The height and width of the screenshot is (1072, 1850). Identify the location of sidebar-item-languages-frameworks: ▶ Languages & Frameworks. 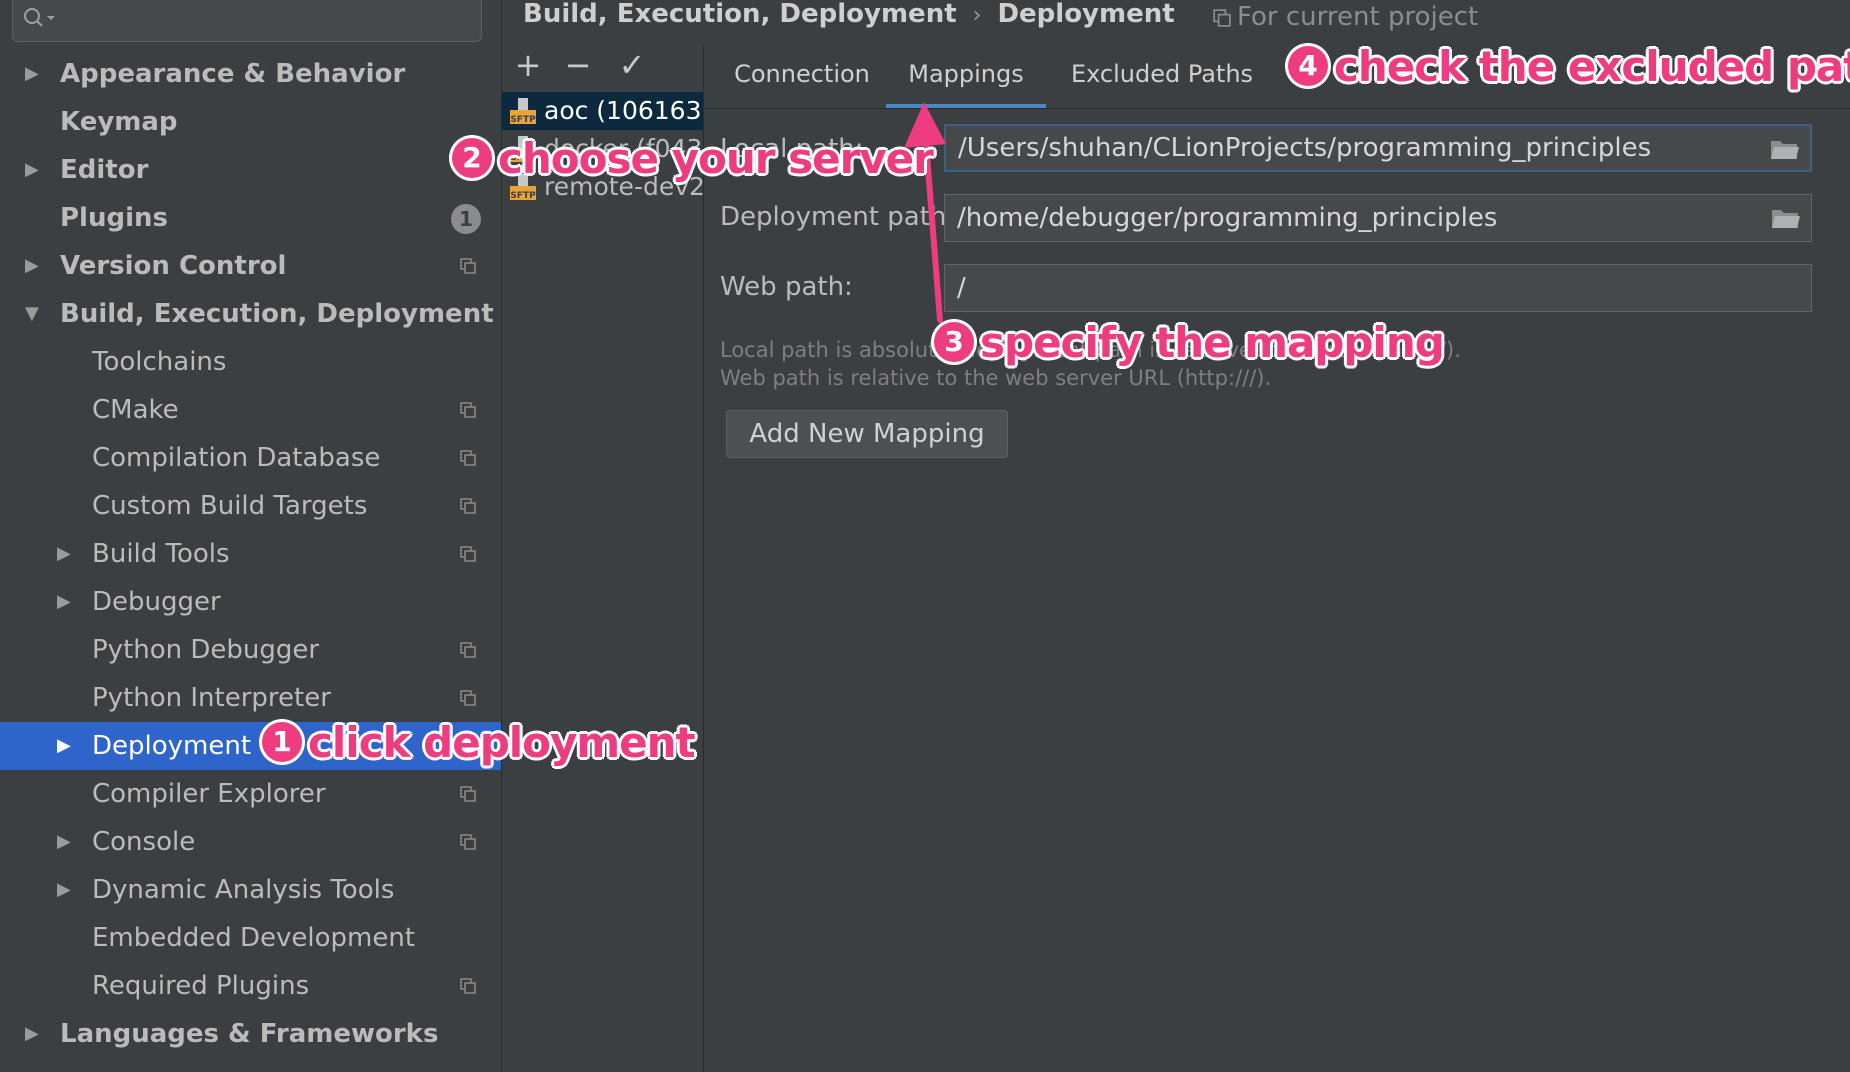
(250, 1034).